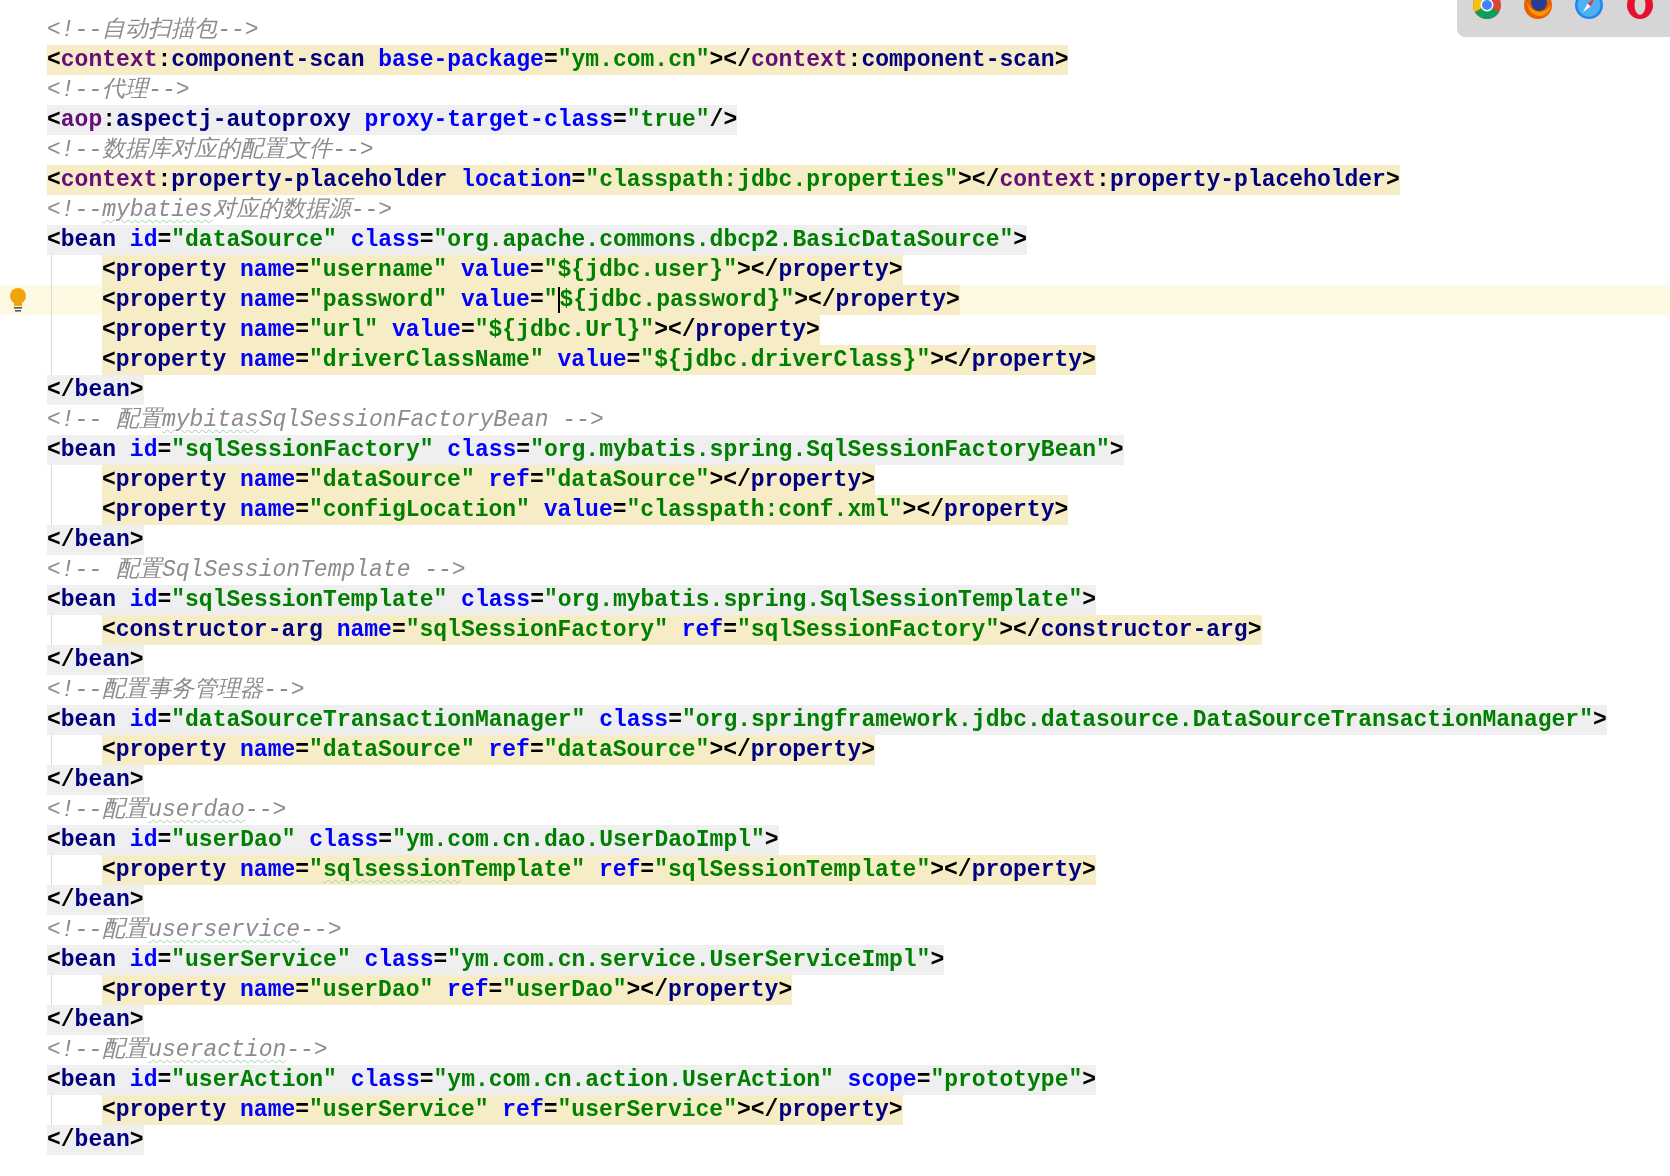 This screenshot has width=1670, height=1176. Describe the element at coordinates (256, 570) in the screenshot. I see `code-comment: <!-- 配置SqlSessionTemplate -->` at that location.